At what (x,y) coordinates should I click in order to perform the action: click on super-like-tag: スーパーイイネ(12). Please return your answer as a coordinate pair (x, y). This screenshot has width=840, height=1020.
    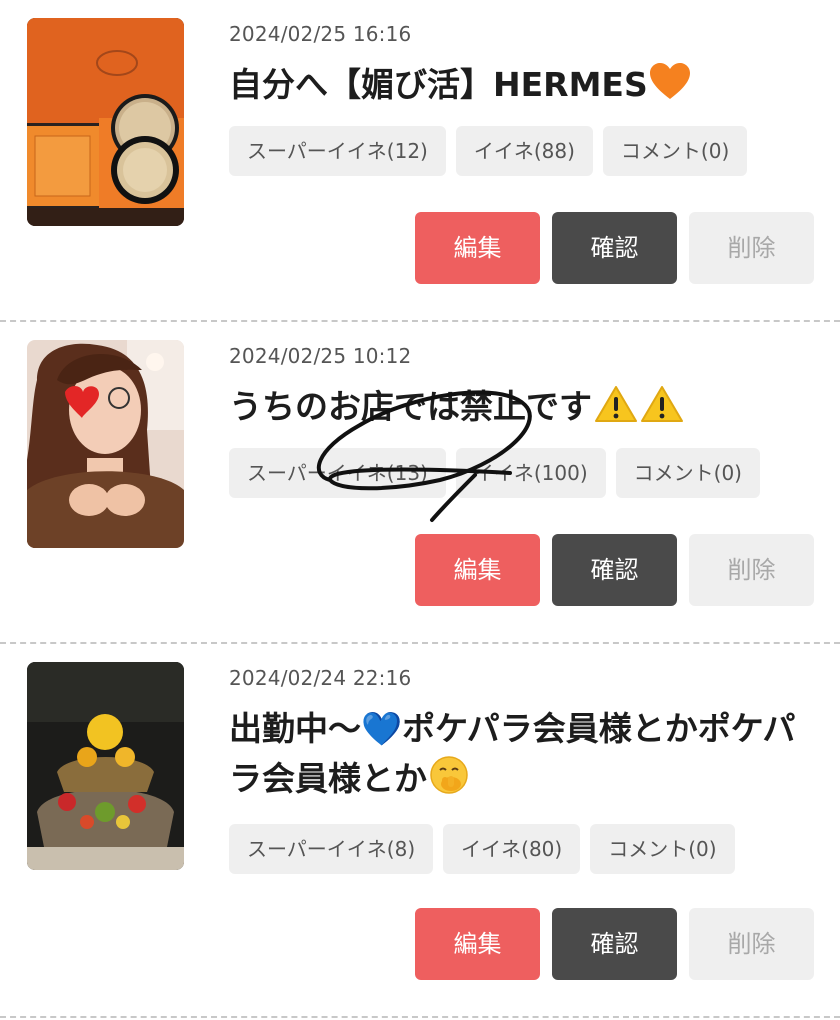
    Looking at the image, I should click on (337, 151).